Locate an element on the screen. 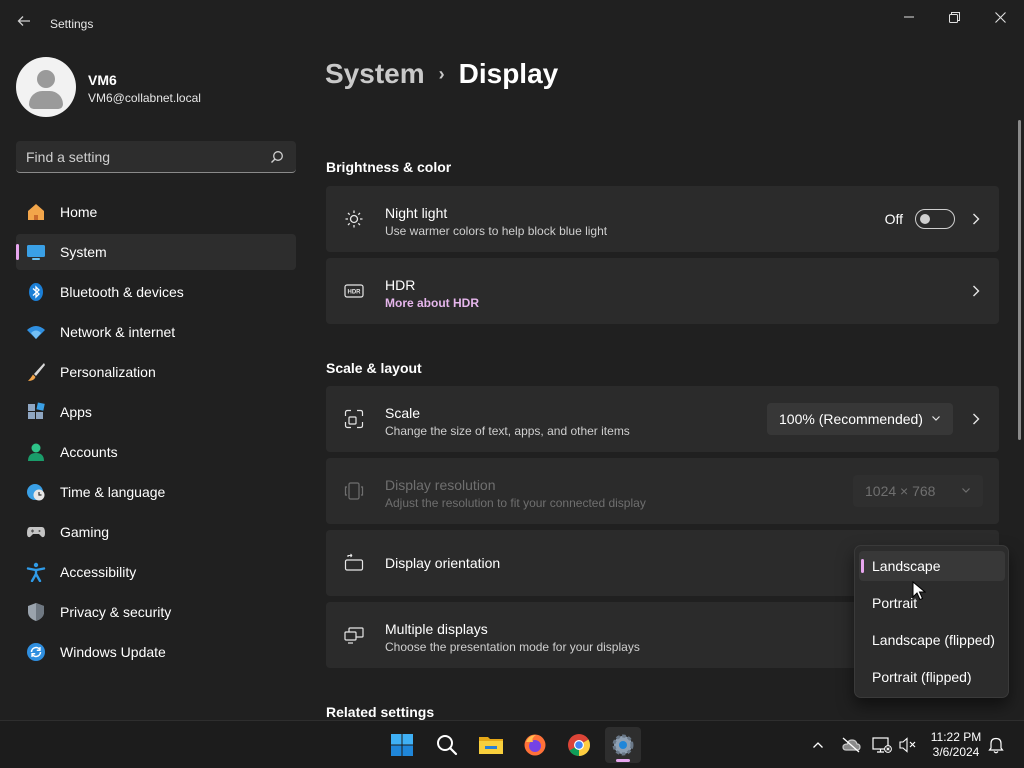 This screenshot has width=1024, height=768. wifi-icon is located at coordinates (36, 332).